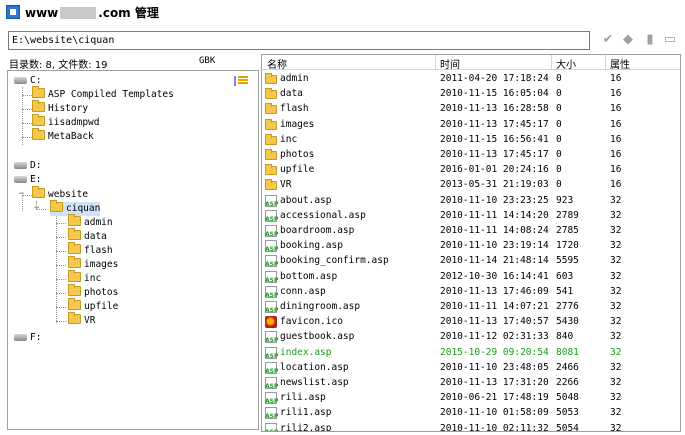  Describe the element at coordinates (101, 264) in the screenshot. I see `tree-label: images` at that location.